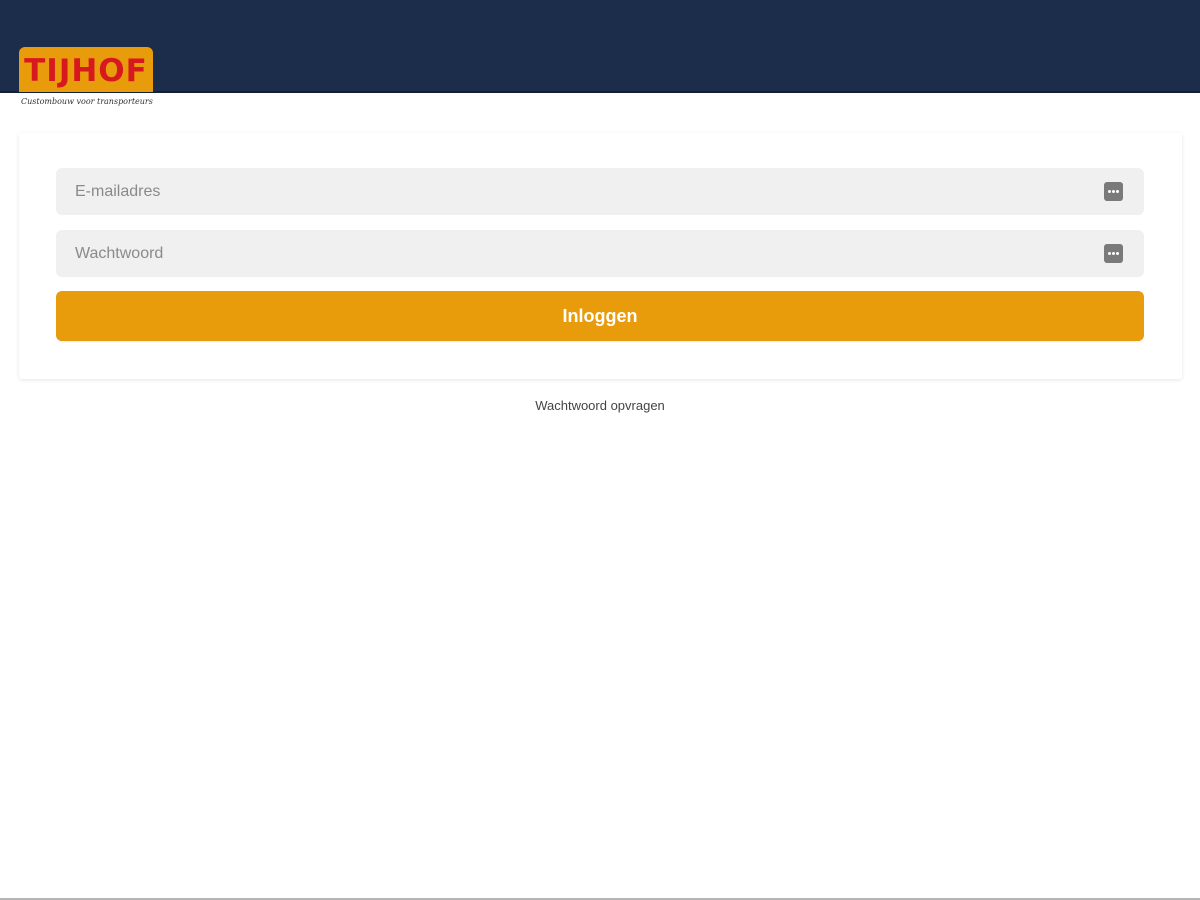 The image size is (1200, 900). I want to click on top-header-bar, so click(600, 46).